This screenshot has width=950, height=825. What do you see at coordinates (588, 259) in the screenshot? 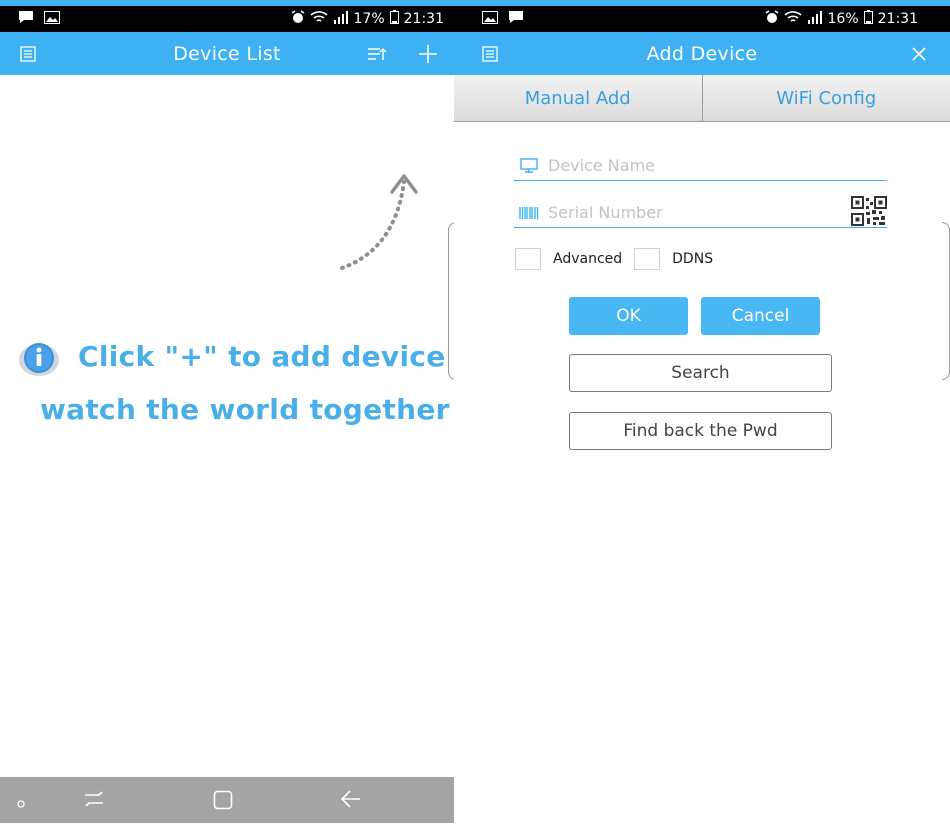
I see `advanced-label: Advanced` at bounding box center [588, 259].